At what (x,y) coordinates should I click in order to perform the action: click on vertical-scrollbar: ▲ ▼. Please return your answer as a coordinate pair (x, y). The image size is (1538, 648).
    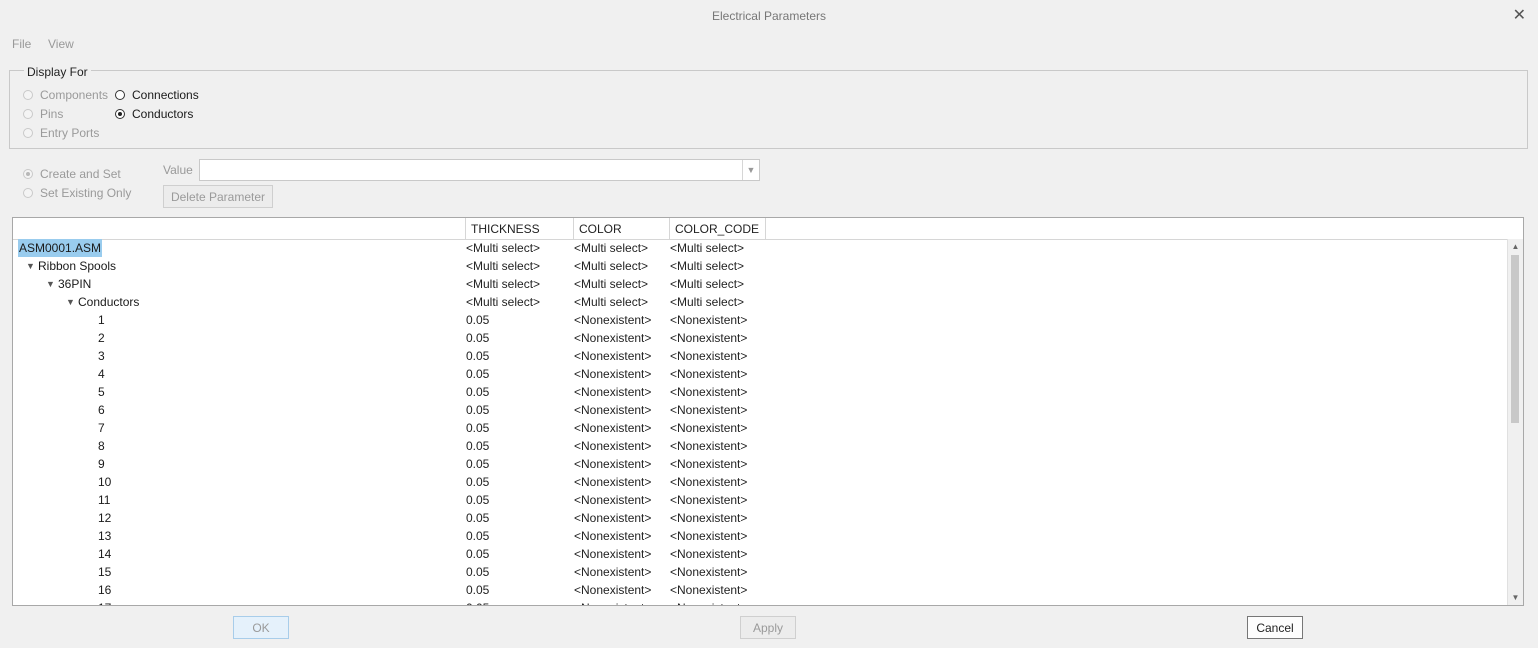
    Looking at the image, I should click on (1515, 422).